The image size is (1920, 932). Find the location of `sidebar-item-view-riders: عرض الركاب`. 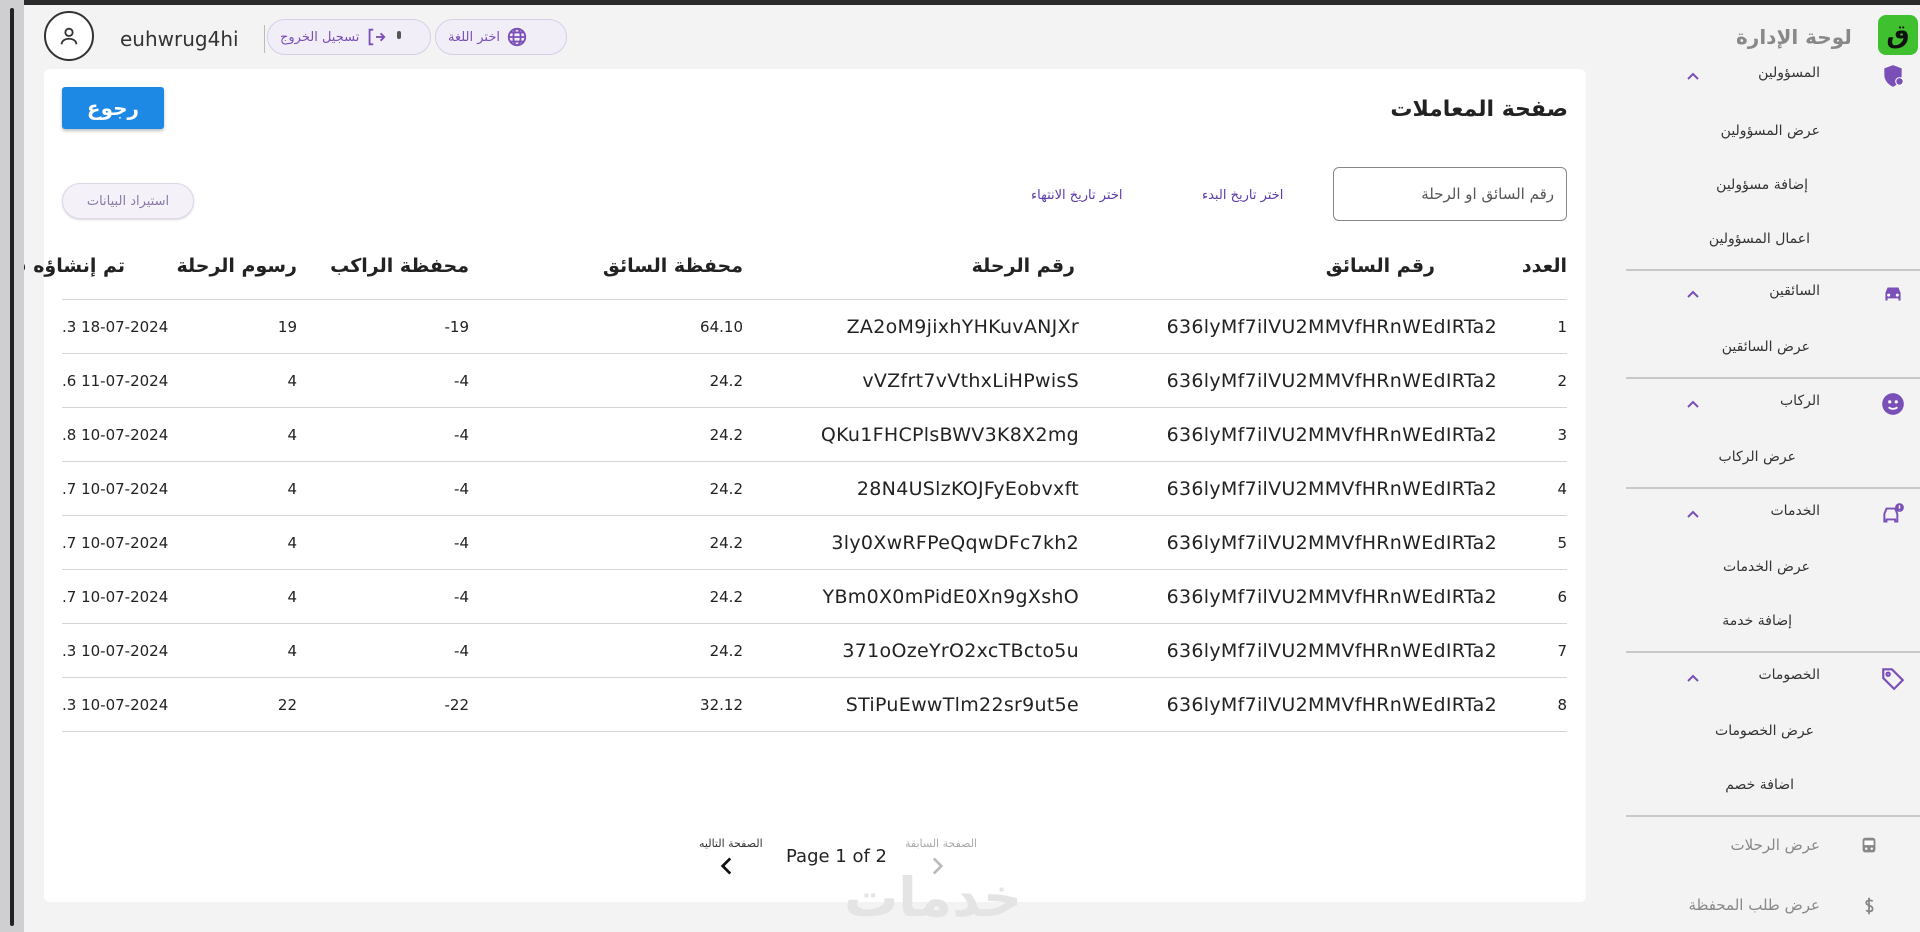

sidebar-item-view-riders: عرض الركاب is located at coordinates (1757, 457).